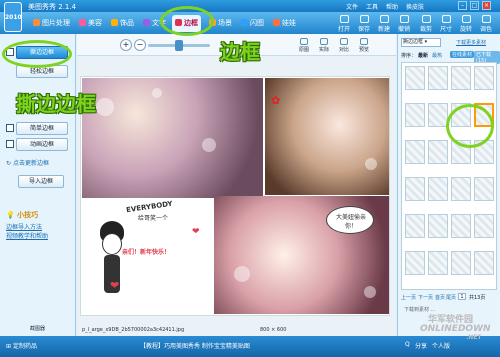 Image resolution: width=500 pixels, height=357 pixels. Describe the element at coordinates (486, 23) in the screenshot. I see `adjust-button: 调色` at that location.